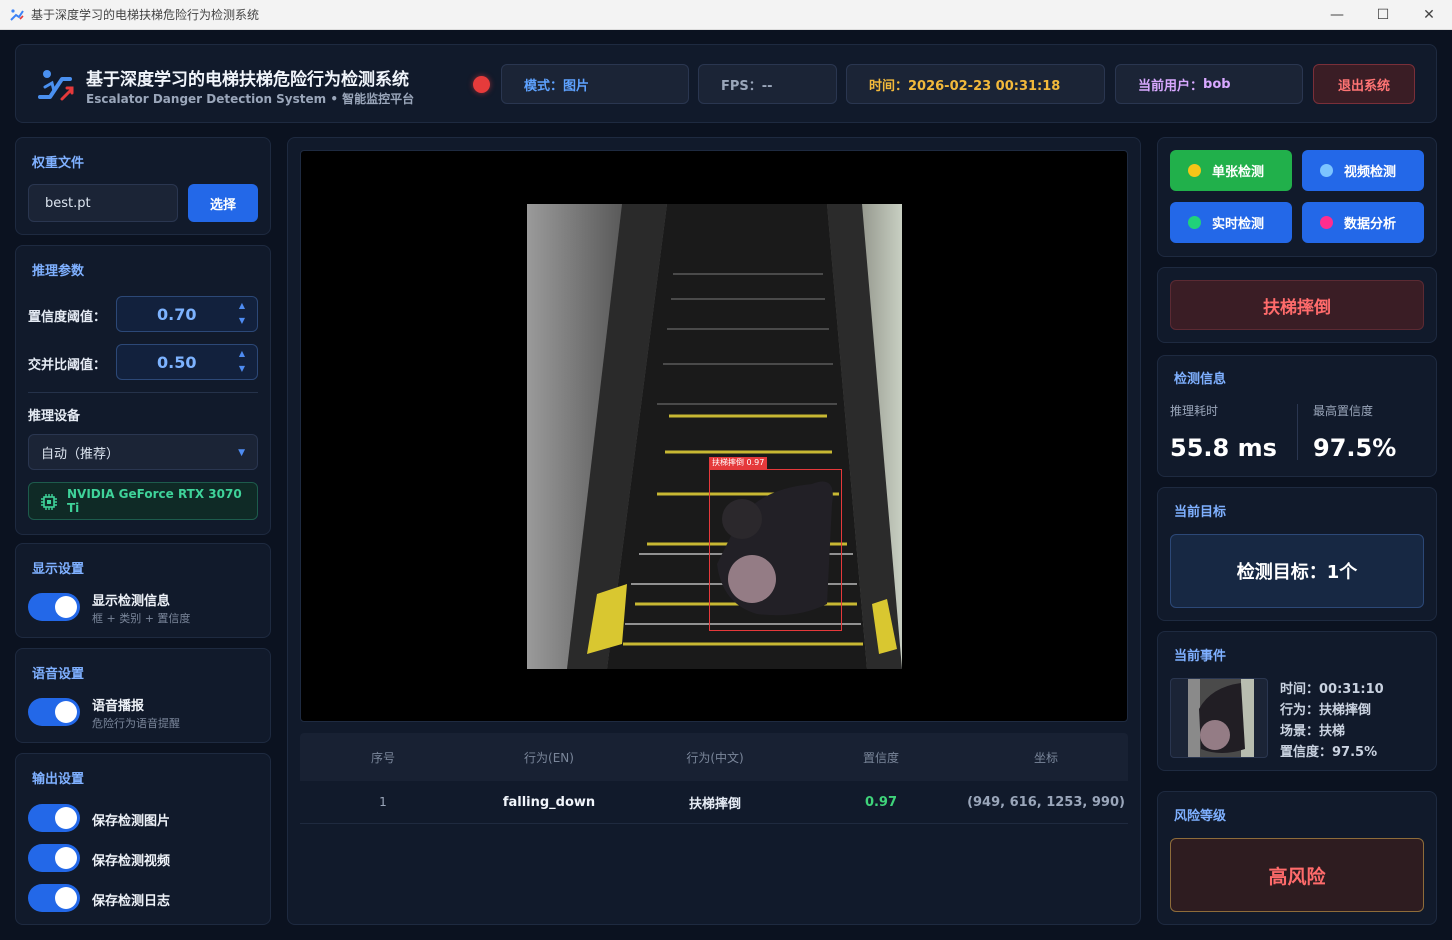 The image size is (1452, 940). I want to click on video-detect-label: 视频检测, so click(1370, 172).